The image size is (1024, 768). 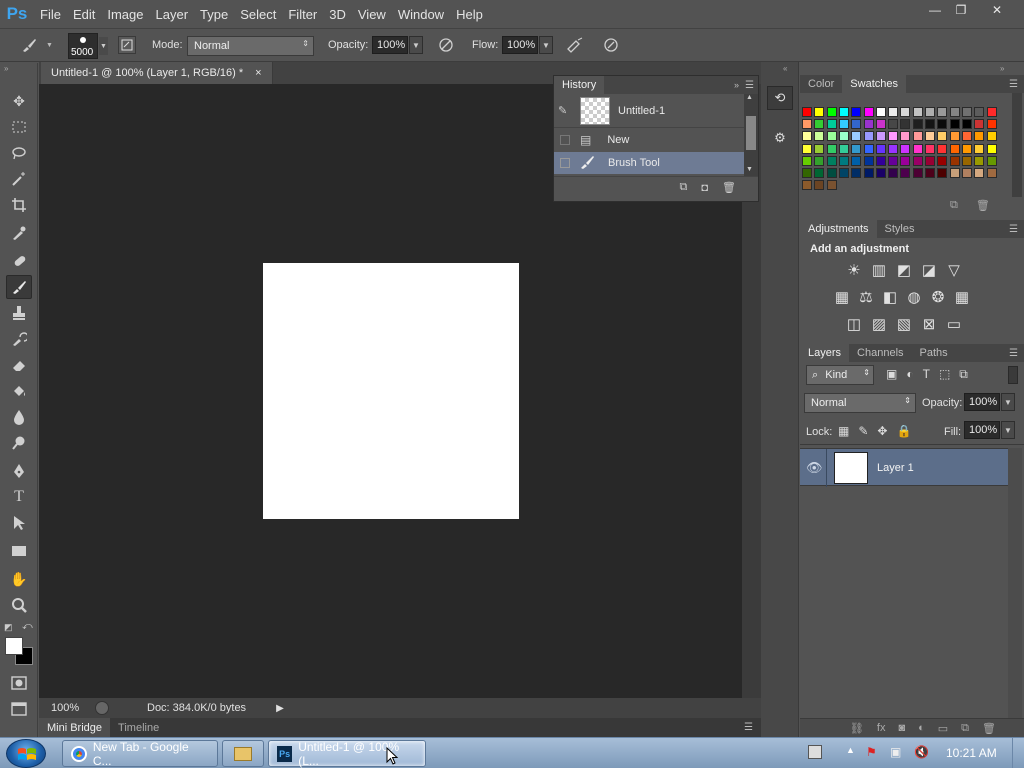 I want to click on swatches-scrollbar, so click(x=1017, y=145).